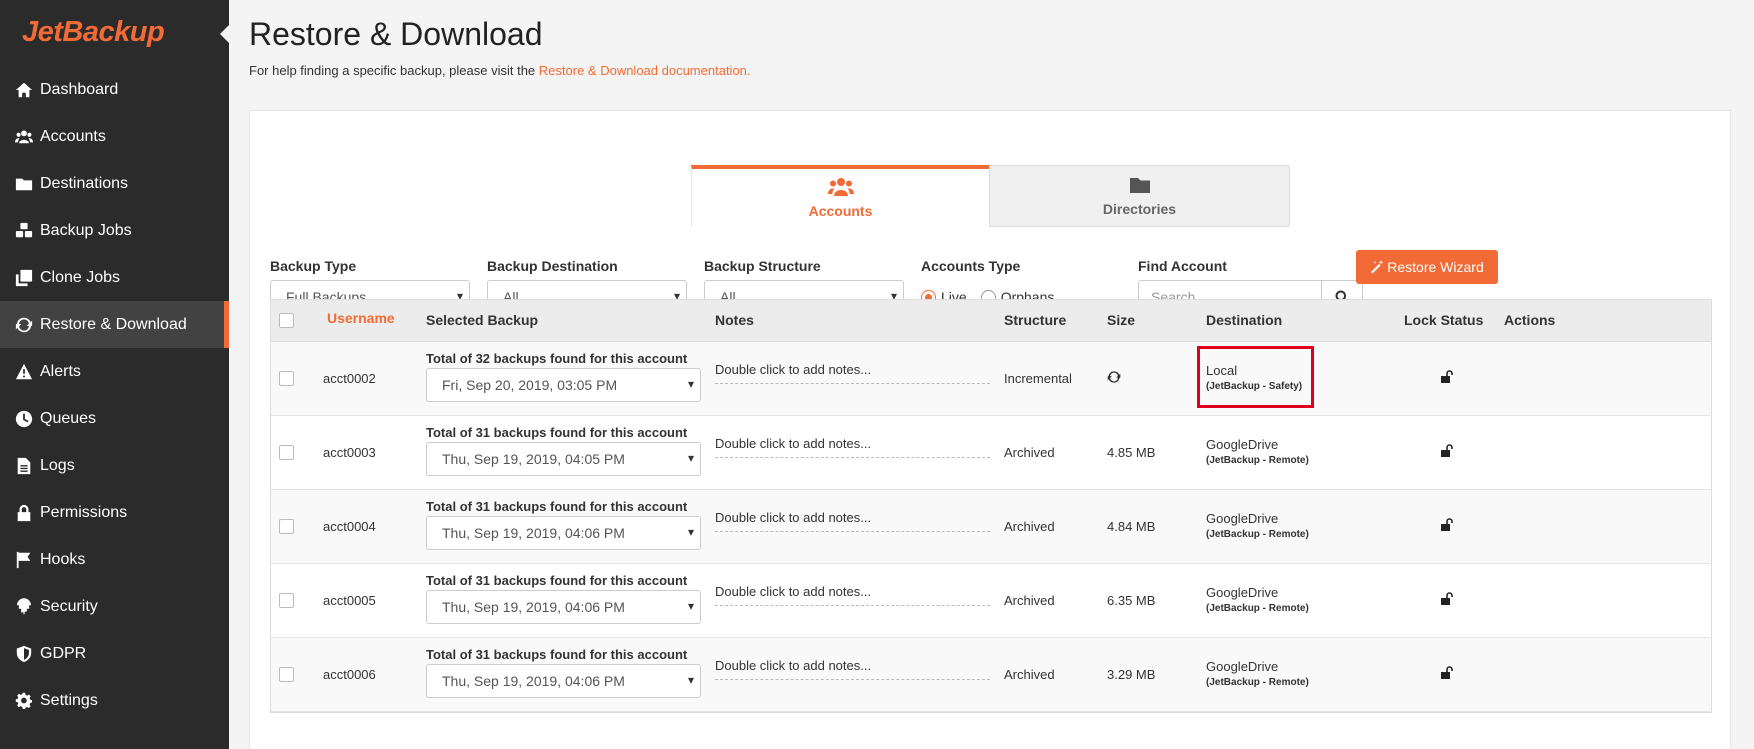 Image resolution: width=1754 pixels, height=749 pixels. Describe the element at coordinates (840, 187) in the screenshot. I see `users-icon` at that location.